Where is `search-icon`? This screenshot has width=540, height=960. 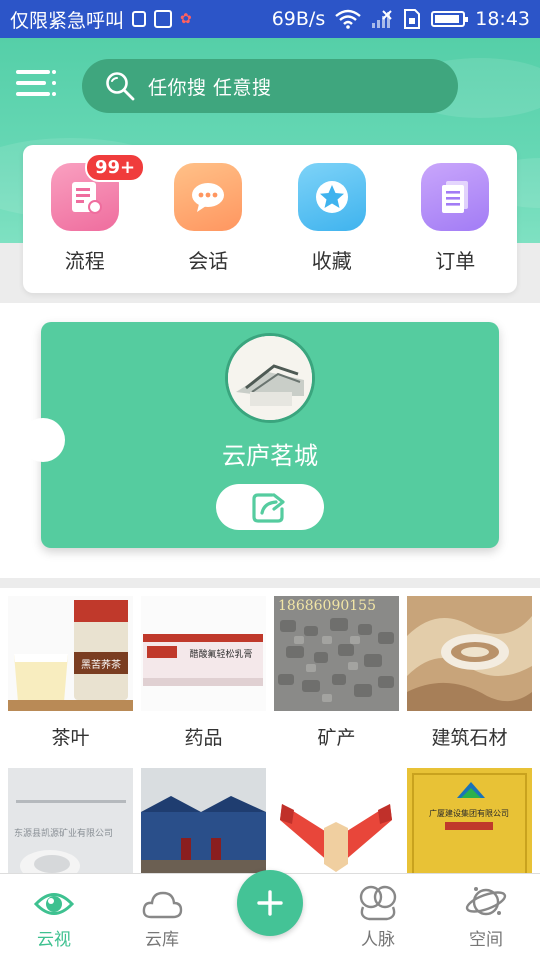
search-icon is located at coordinates (120, 86).